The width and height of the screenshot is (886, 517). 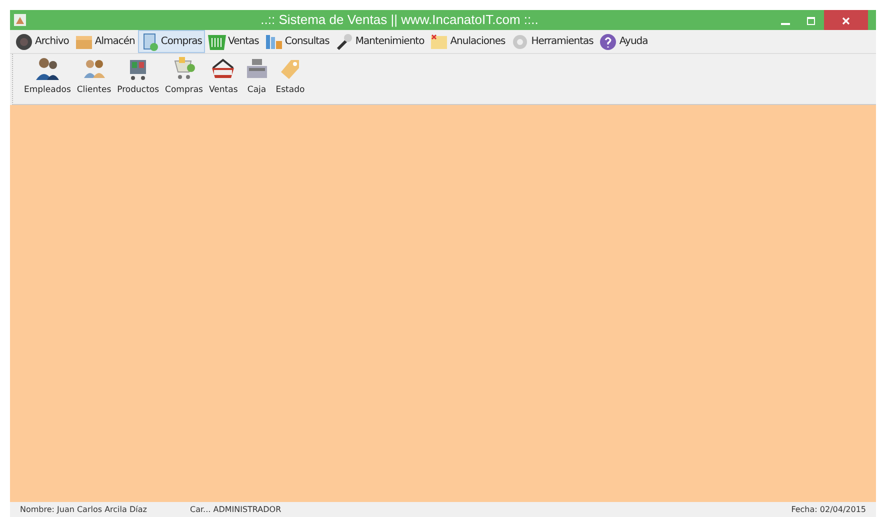 What do you see at coordinates (233, 41) in the screenshot?
I see `menu-item: Ventas` at bounding box center [233, 41].